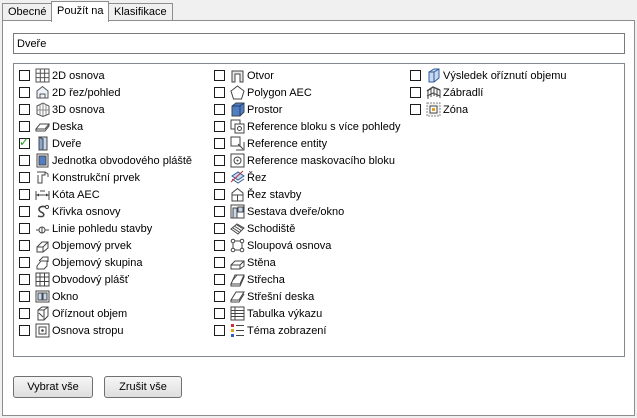 This screenshot has width=637, height=418. What do you see at coordinates (307, 194) in the screenshot?
I see `object-type-item: Řez stavby` at bounding box center [307, 194].